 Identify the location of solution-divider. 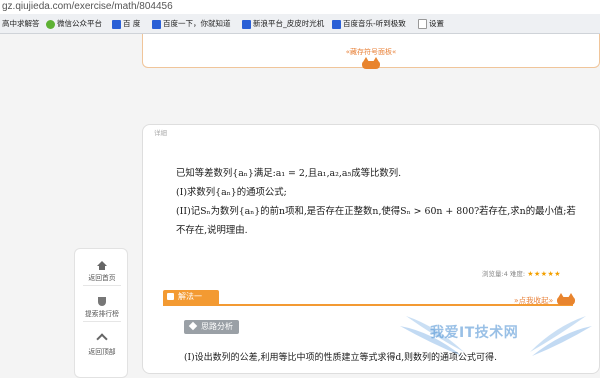
(368, 299).